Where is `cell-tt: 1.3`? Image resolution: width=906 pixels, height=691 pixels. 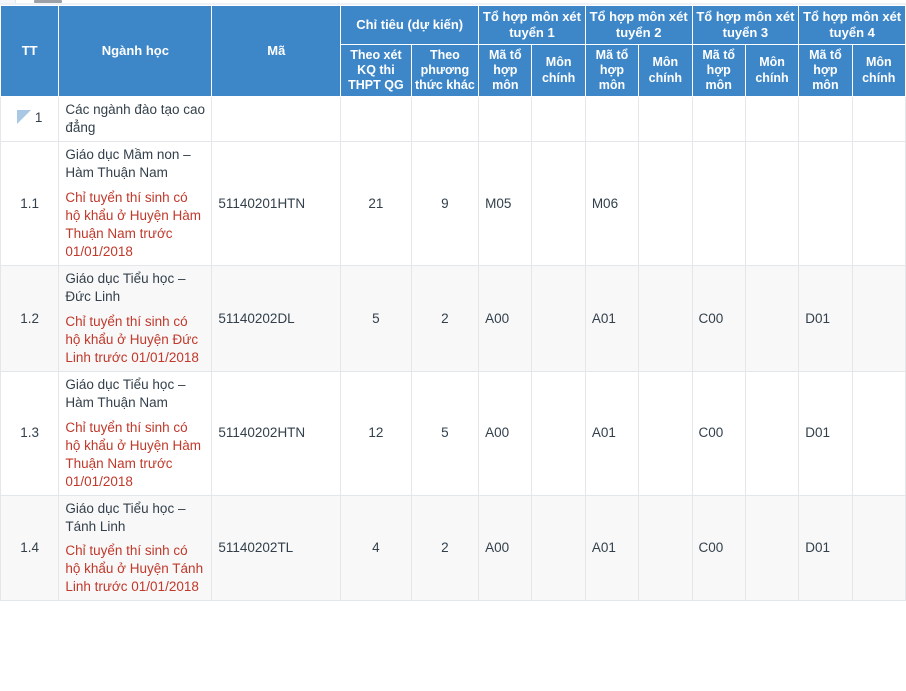 cell-tt: 1.3 is located at coordinates (30, 433).